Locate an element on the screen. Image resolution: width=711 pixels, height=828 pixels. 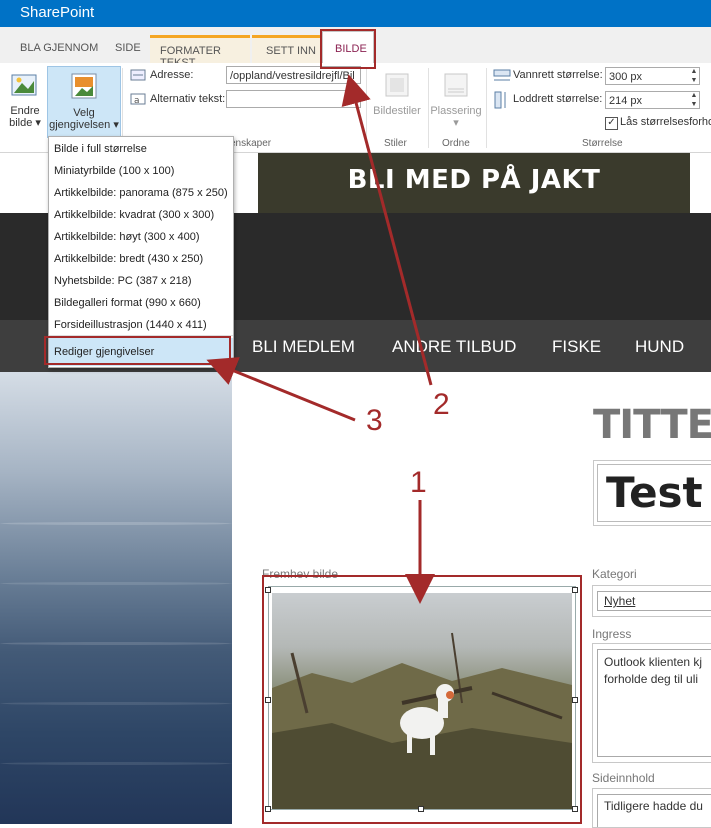
annotation-number-2: 2 is located at coordinates (441, 404).